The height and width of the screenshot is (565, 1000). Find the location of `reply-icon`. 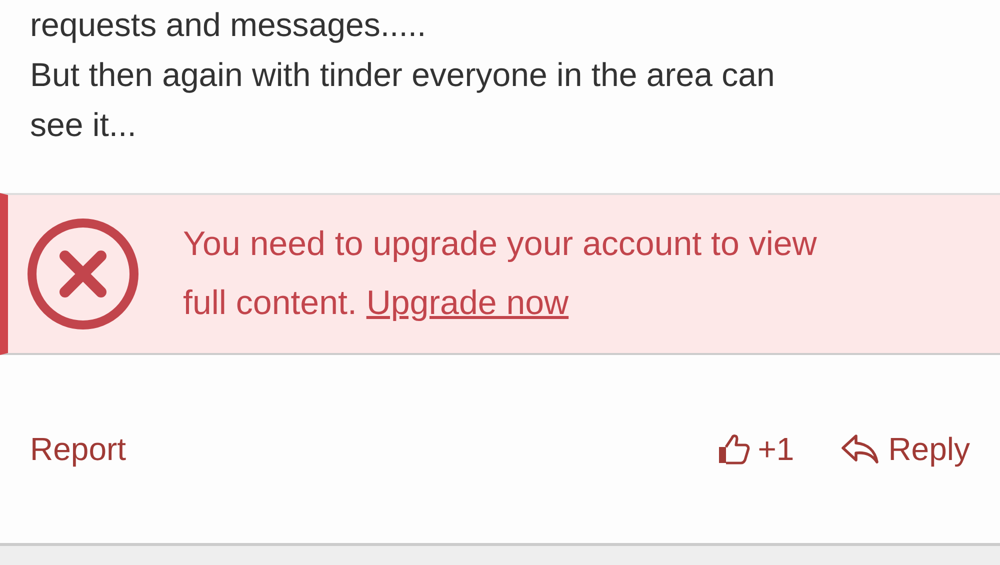

reply-icon is located at coordinates (860, 449).